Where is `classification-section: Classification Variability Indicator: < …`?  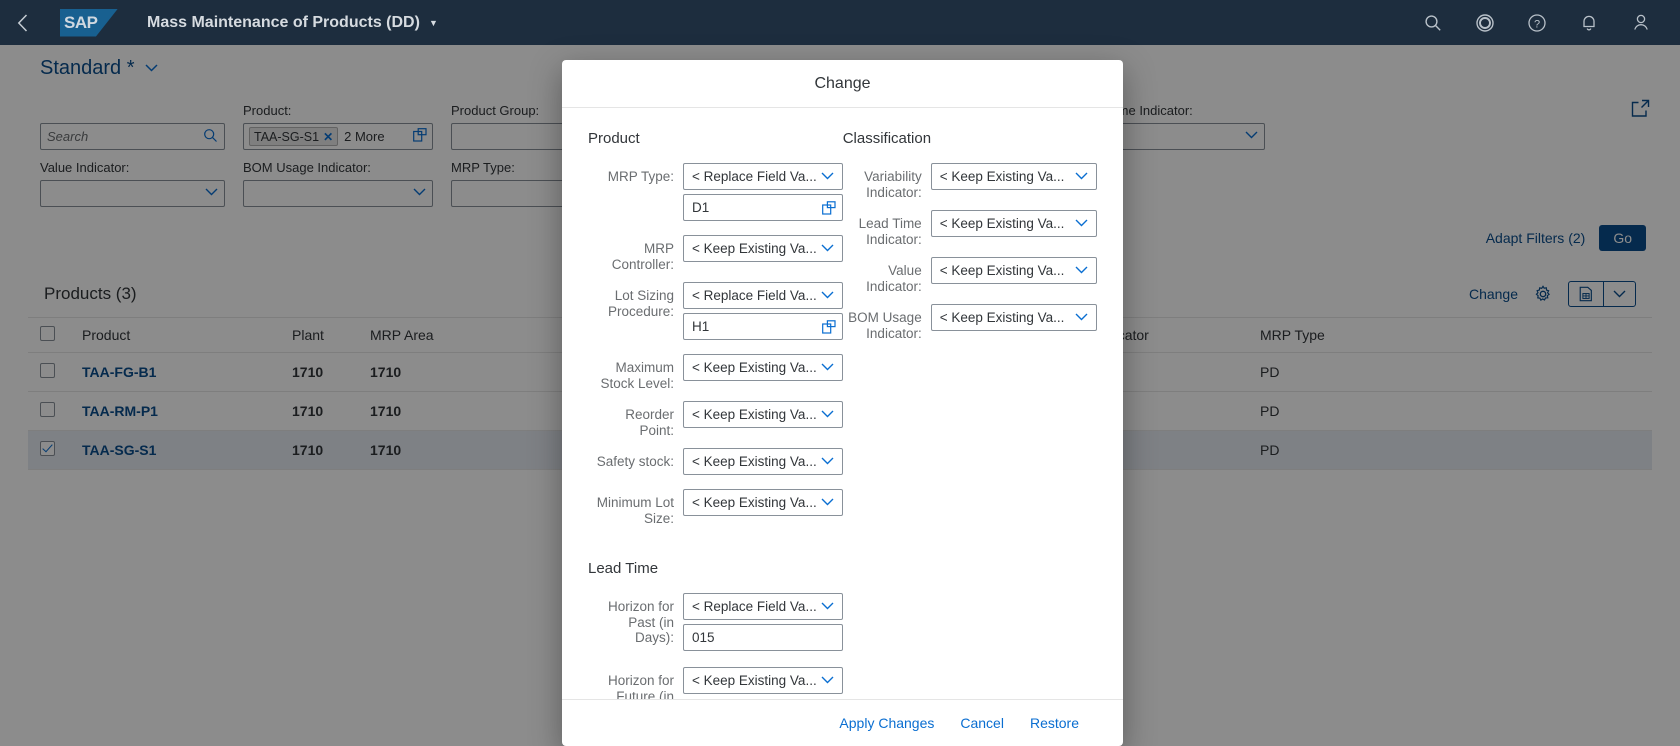 classification-section: Classification Variability Indicator: < … is located at coordinates (970, 414).